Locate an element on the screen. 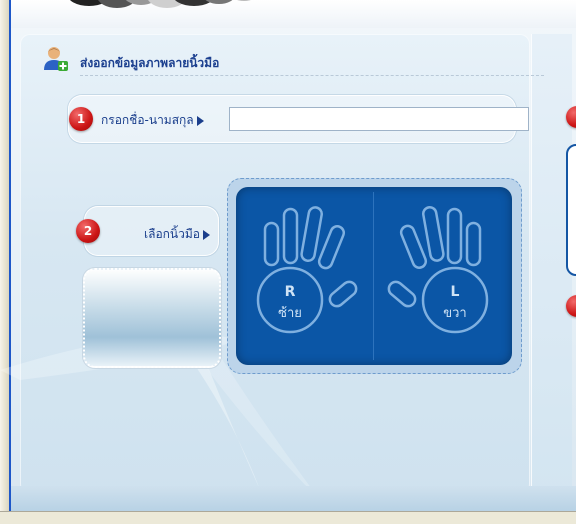 This screenshot has height=524, width=576. right-hand-label: ซ้าย is located at coordinates (290, 313).